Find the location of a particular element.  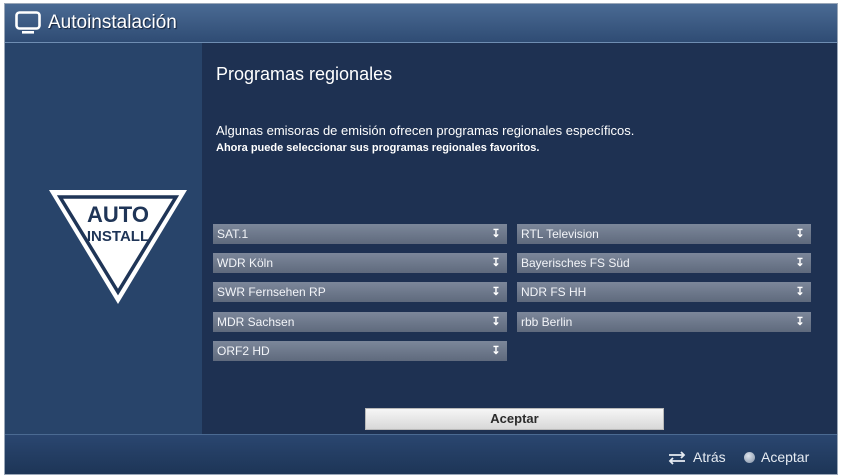

footer-back-label: Atrás is located at coordinates (709, 457).